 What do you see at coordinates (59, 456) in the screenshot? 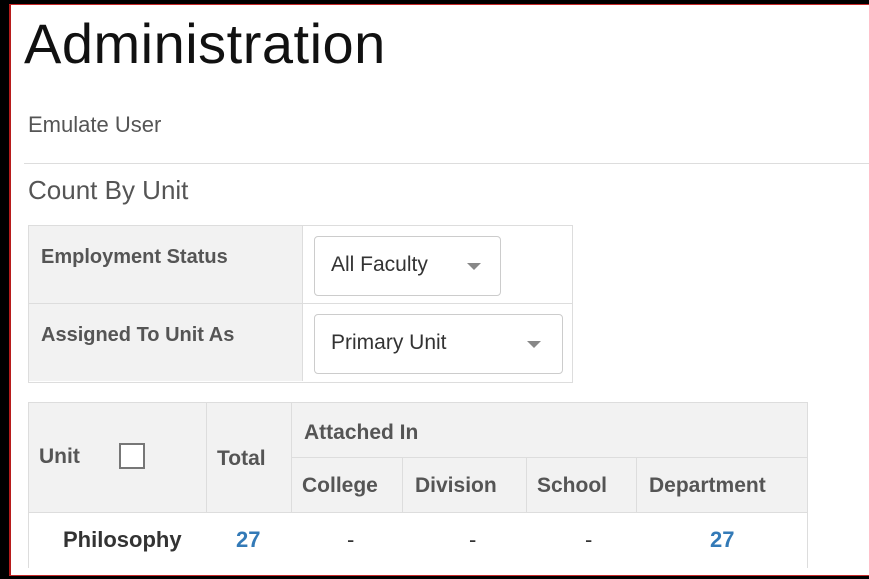
I see `header-unit-label: Unit` at bounding box center [59, 456].